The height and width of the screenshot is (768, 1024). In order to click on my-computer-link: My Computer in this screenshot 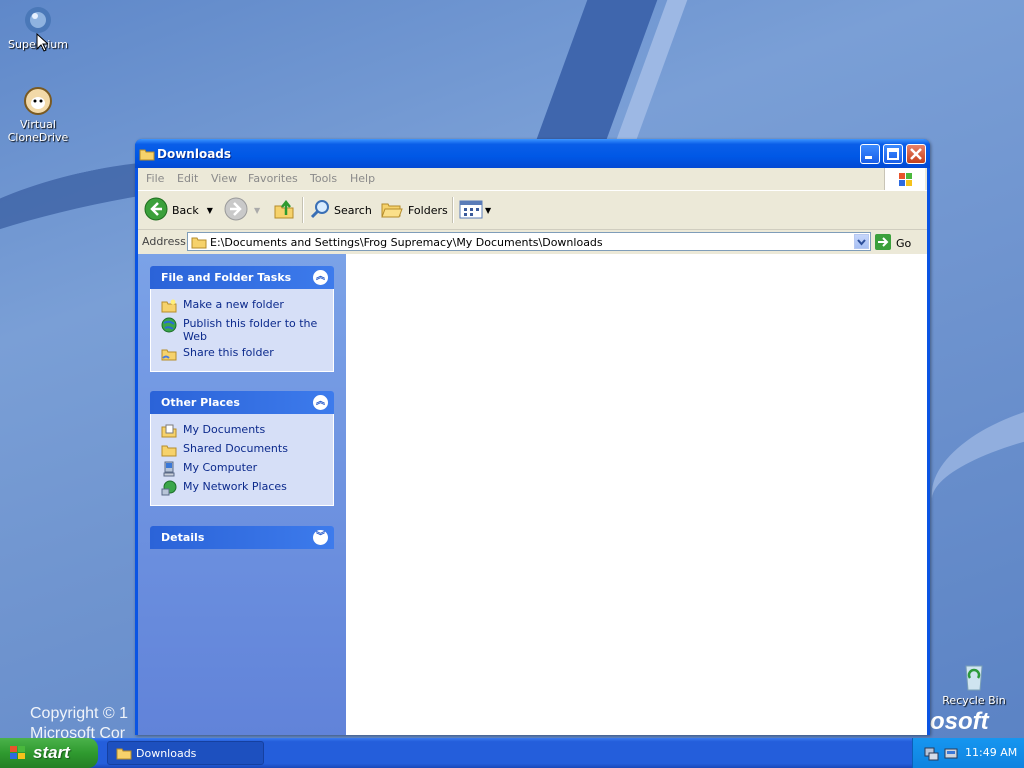, I will do `click(247, 469)`.